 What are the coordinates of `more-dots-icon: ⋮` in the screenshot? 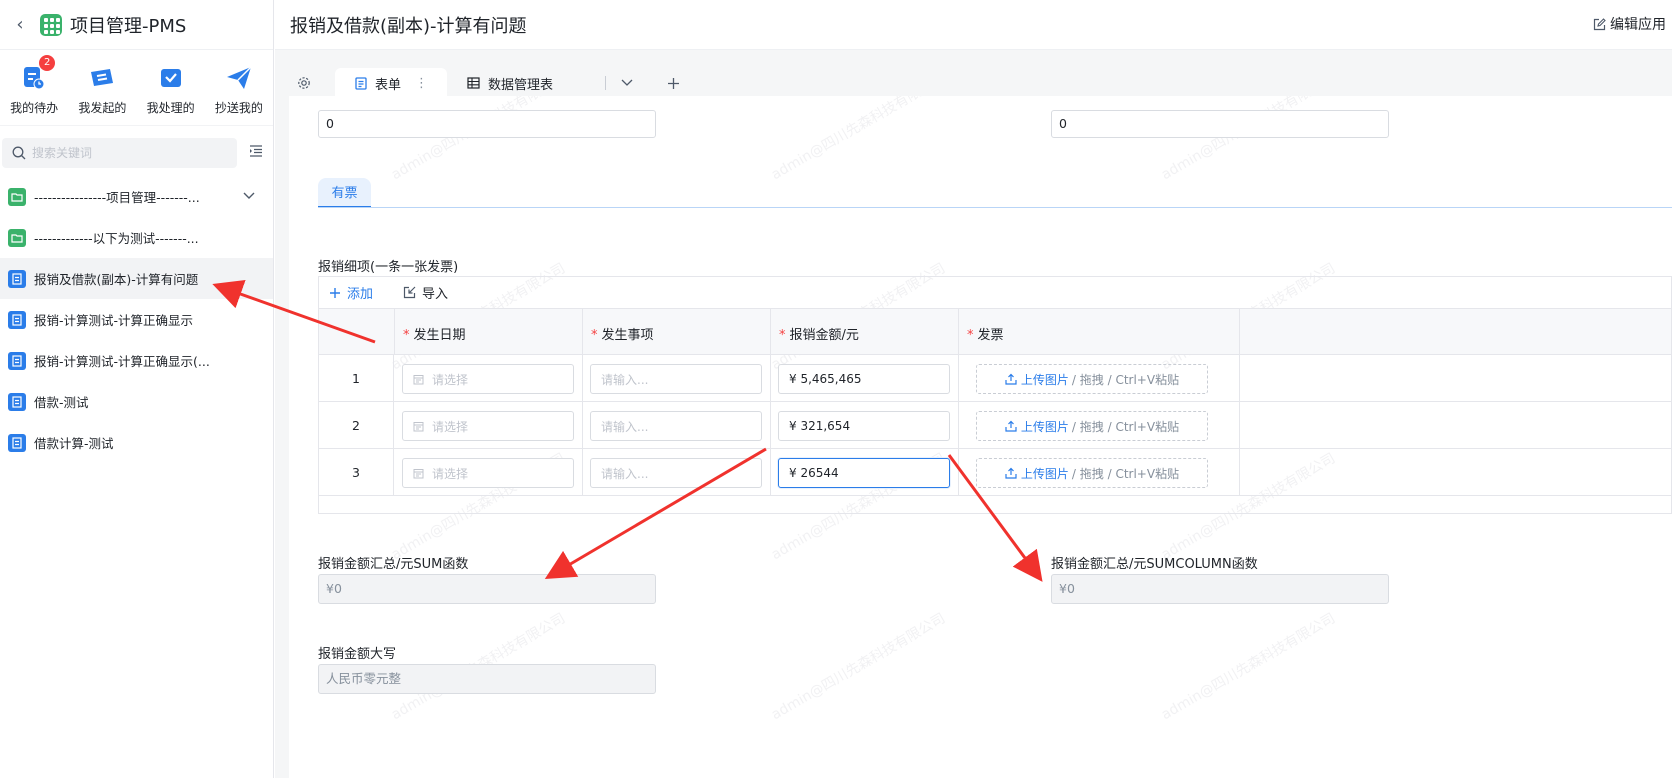 It's located at (421, 83).